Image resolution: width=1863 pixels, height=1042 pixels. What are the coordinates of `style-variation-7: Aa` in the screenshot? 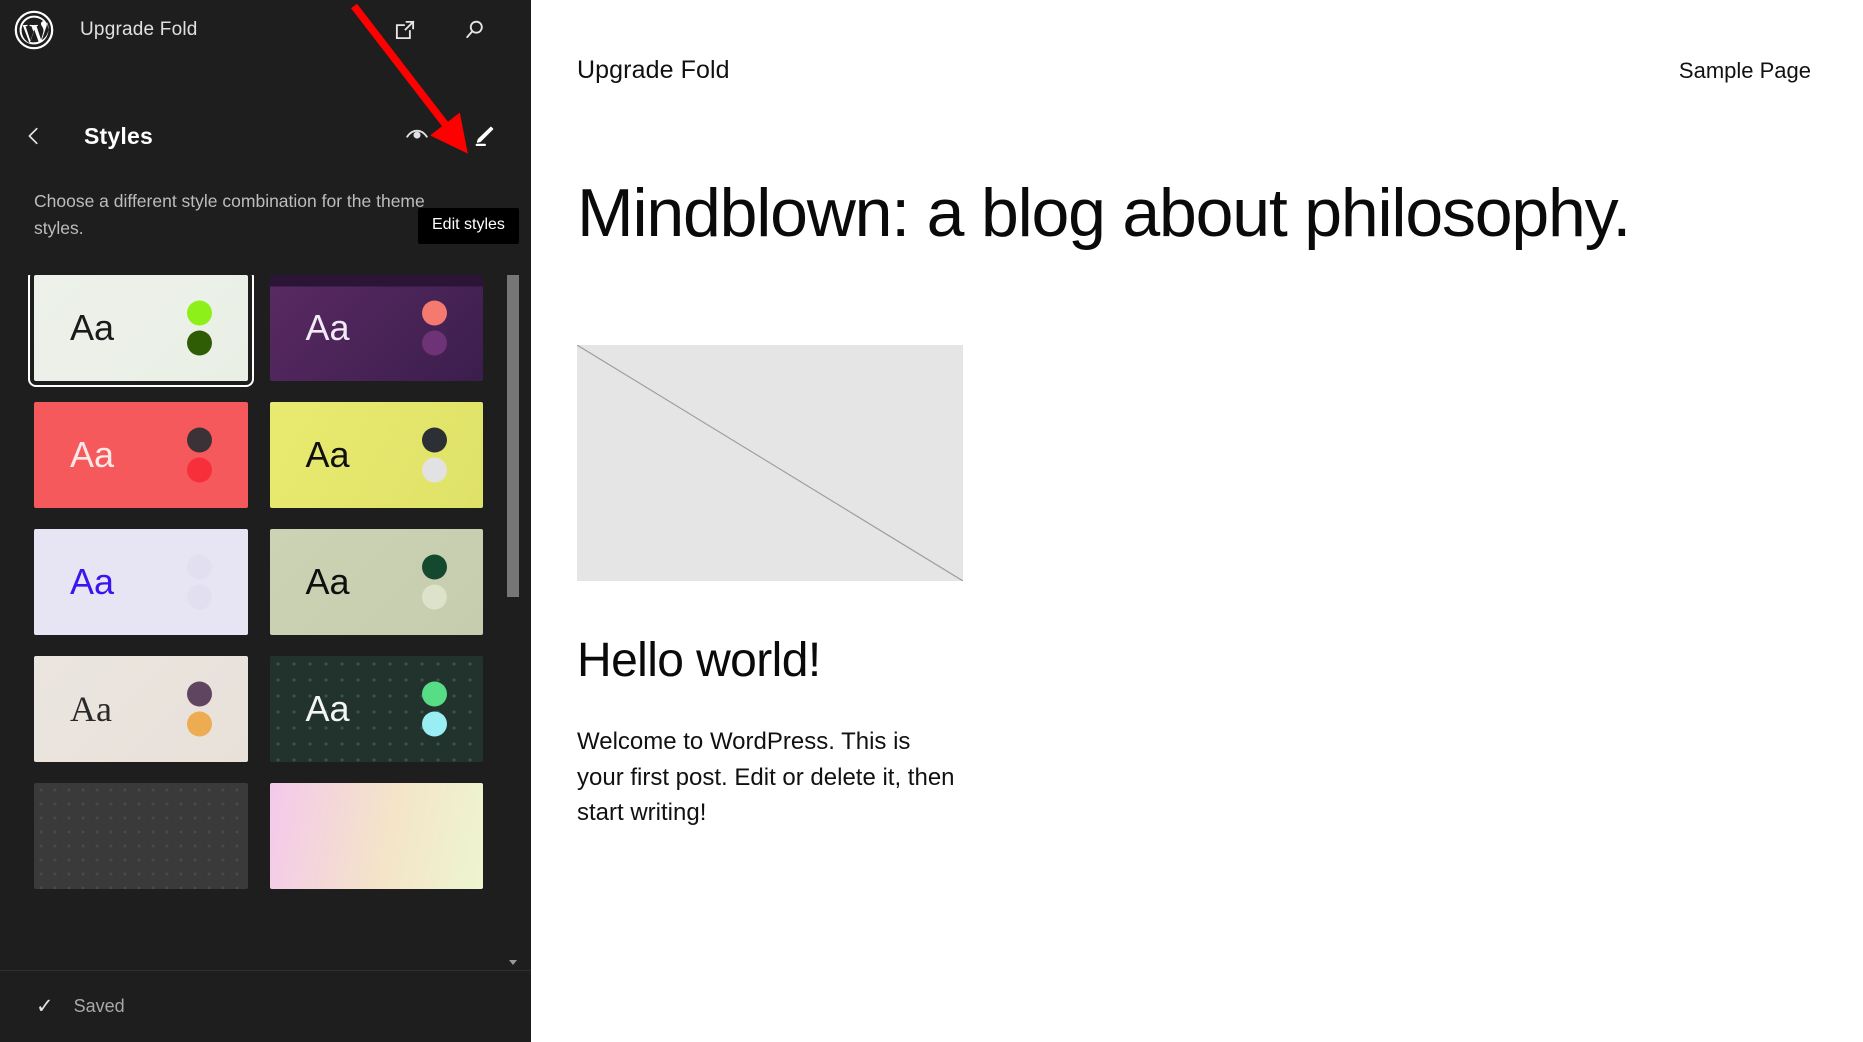 It's located at (141, 709).